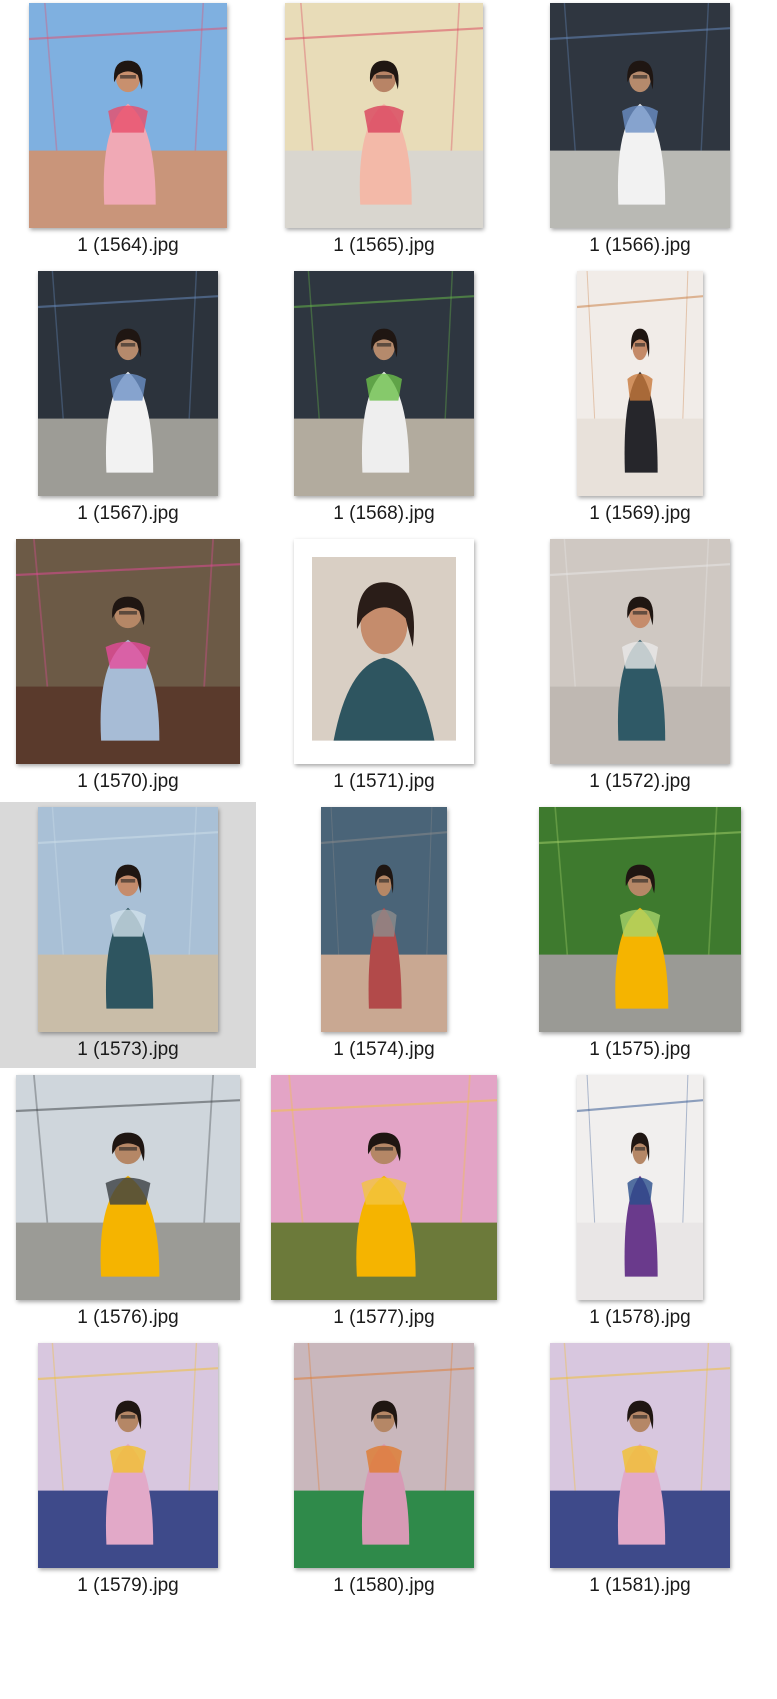  I want to click on file-name-label: 1 (1575).jpg, so click(640, 1049).